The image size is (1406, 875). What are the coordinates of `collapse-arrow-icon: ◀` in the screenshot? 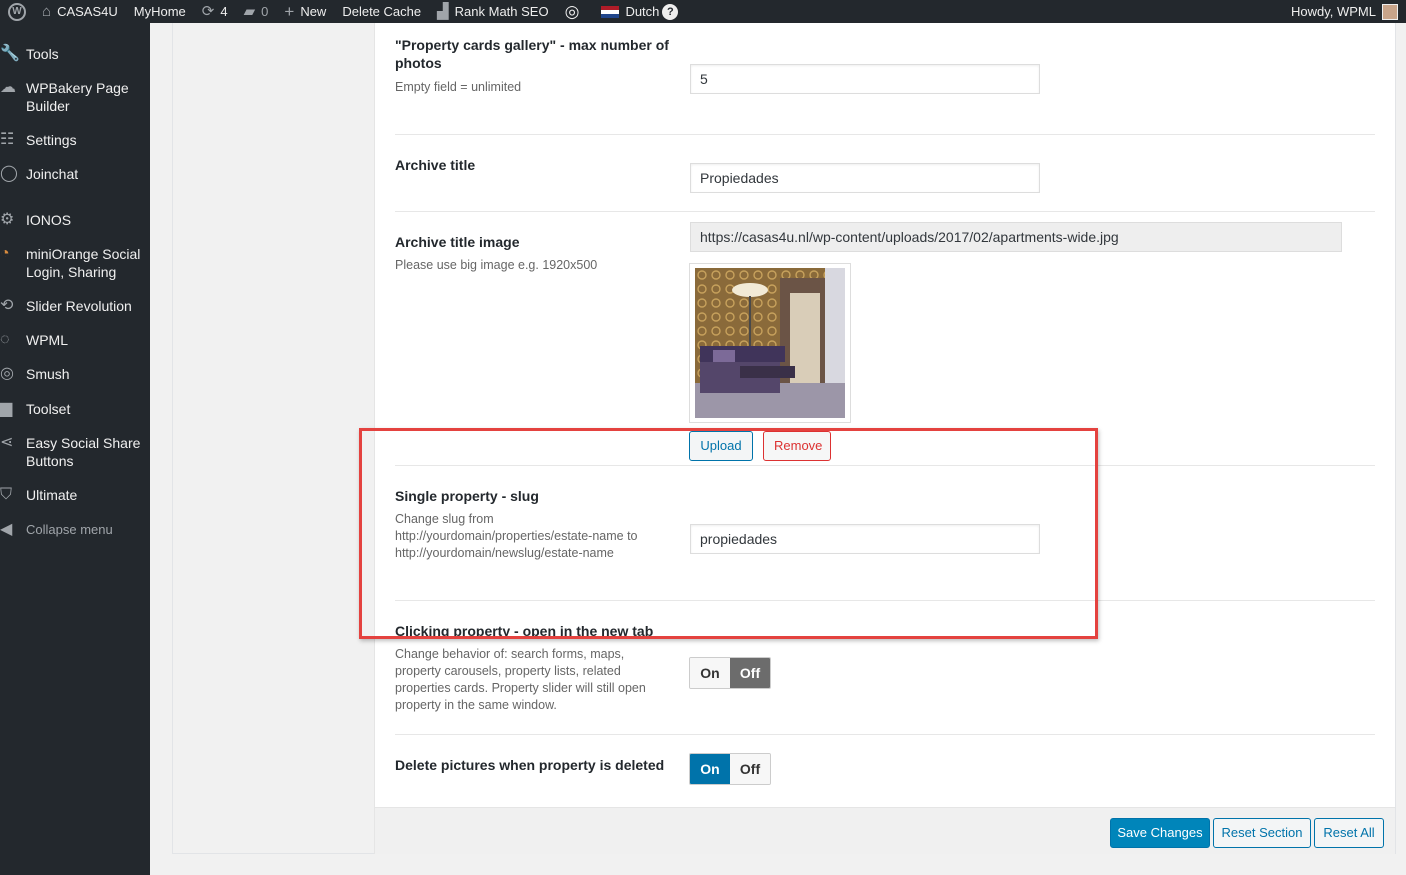 It's located at (6, 529).